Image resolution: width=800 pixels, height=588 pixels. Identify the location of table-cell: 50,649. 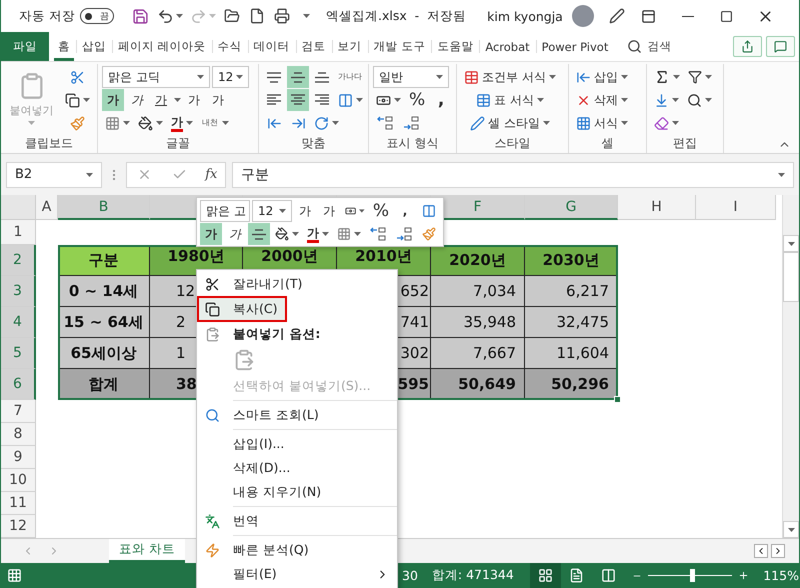
(478, 384).